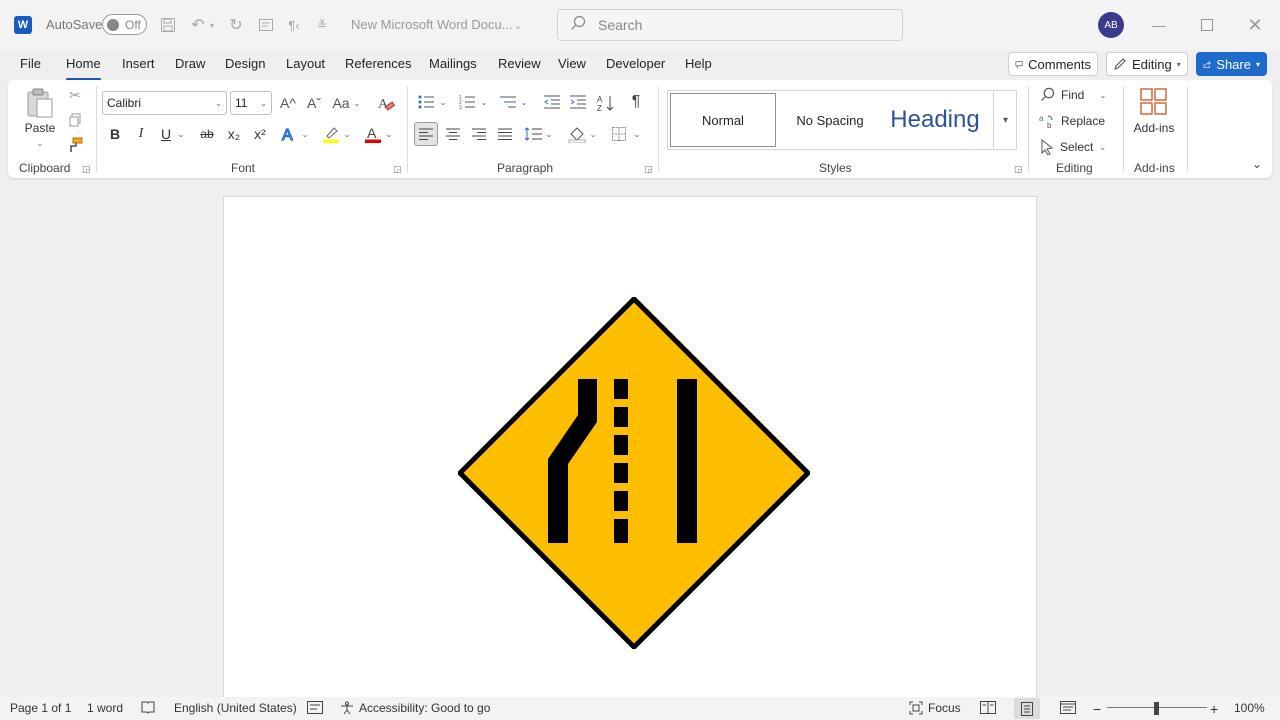 Image resolution: width=1280 pixels, height=720 pixels. Describe the element at coordinates (322, 25) in the screenshot. I see `customize-toolbar-icon: ≚` at that location.